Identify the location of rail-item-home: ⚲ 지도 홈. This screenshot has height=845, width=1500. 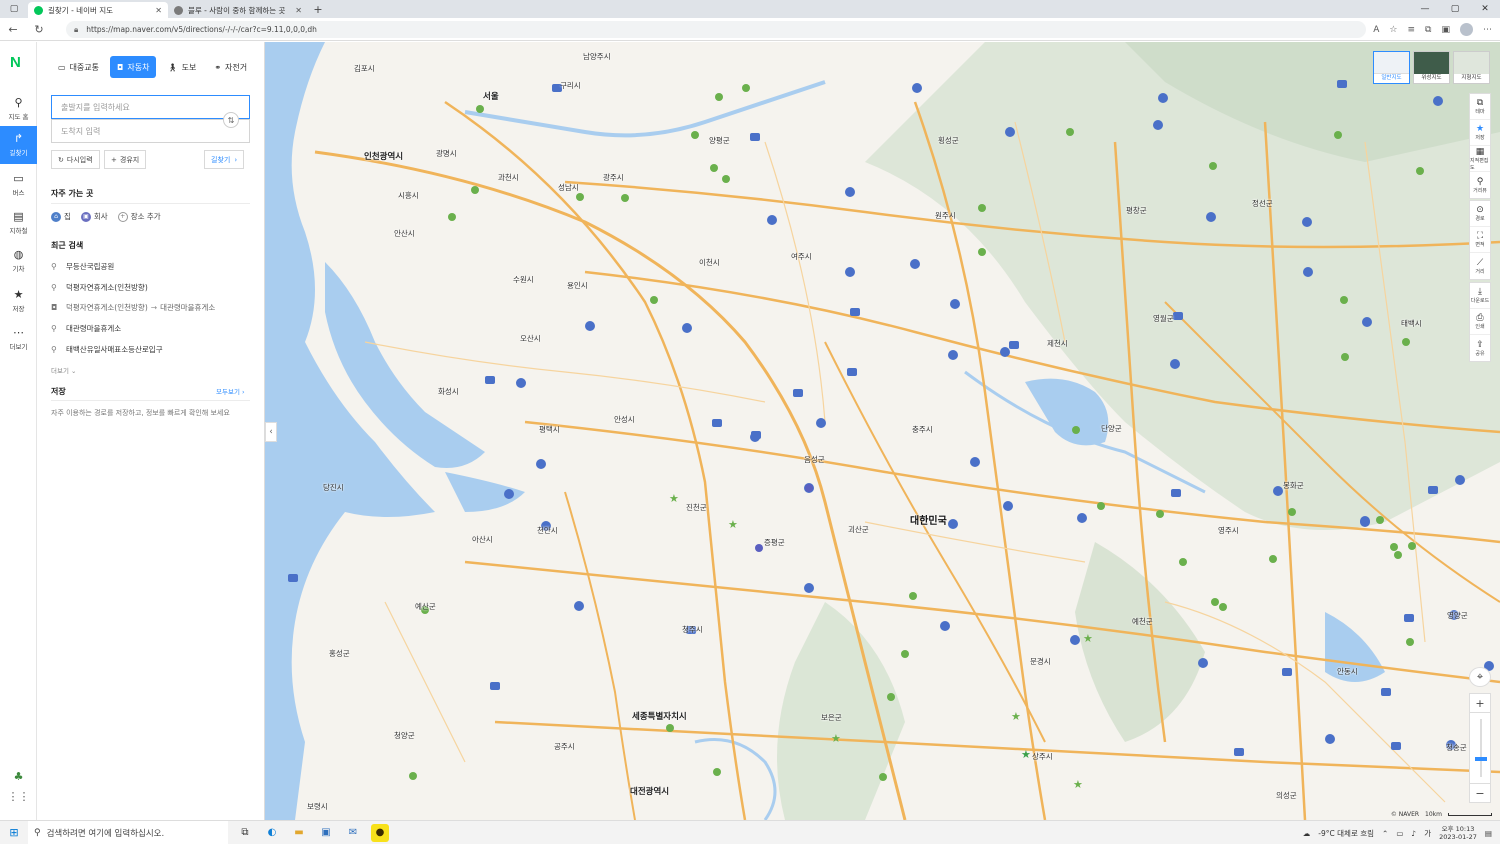
(18, 109).